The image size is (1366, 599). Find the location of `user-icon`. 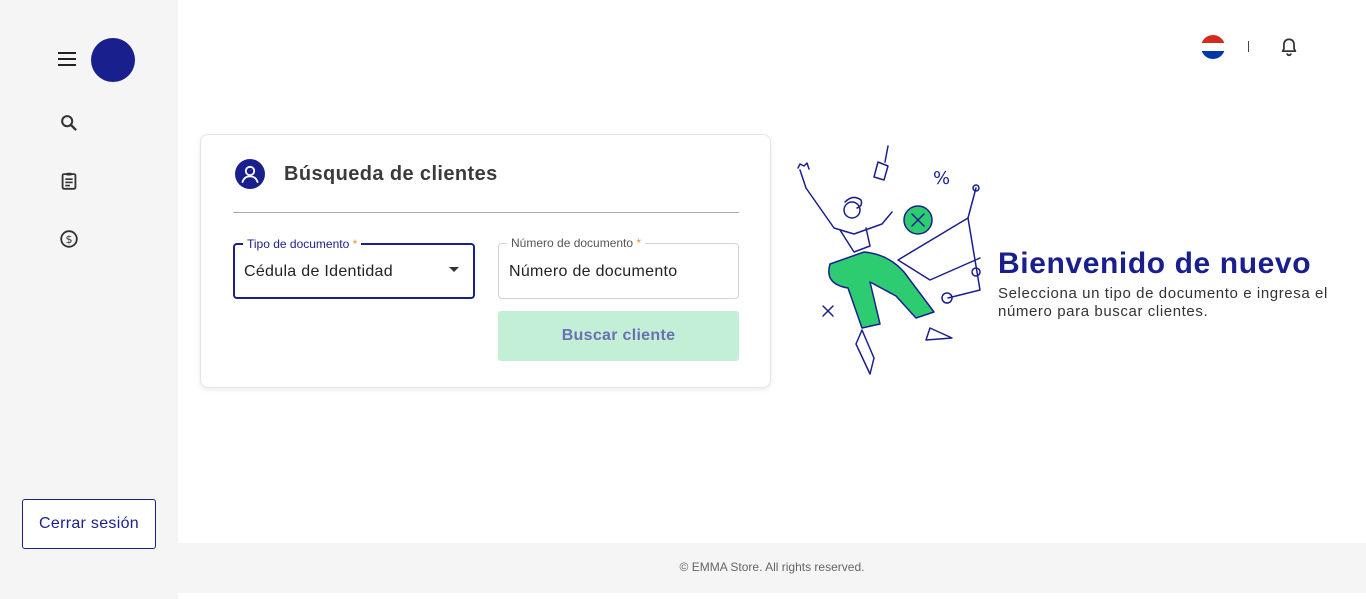

user-icon is located at coordinates (250, 174).